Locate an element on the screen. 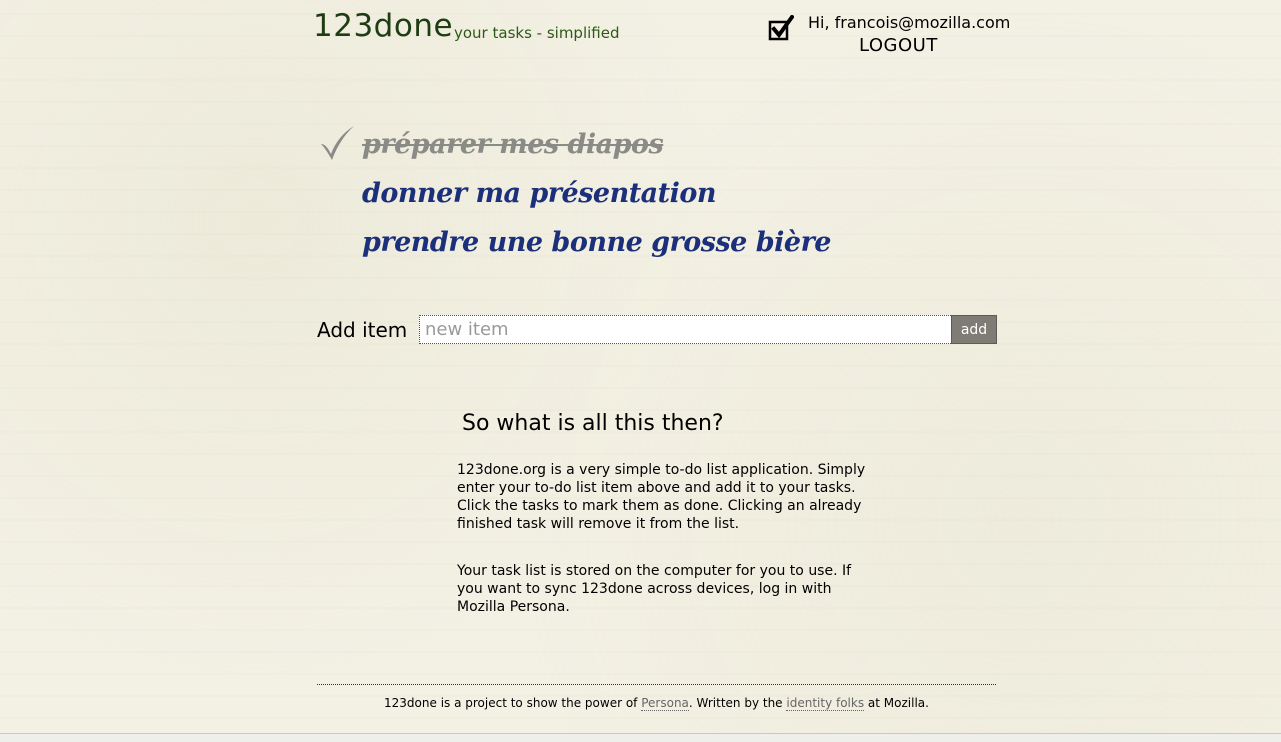 Image resolution: width=1281 pixels, height=742 pixels. checkbox-checked-icon is located at coordinates (781, 28).